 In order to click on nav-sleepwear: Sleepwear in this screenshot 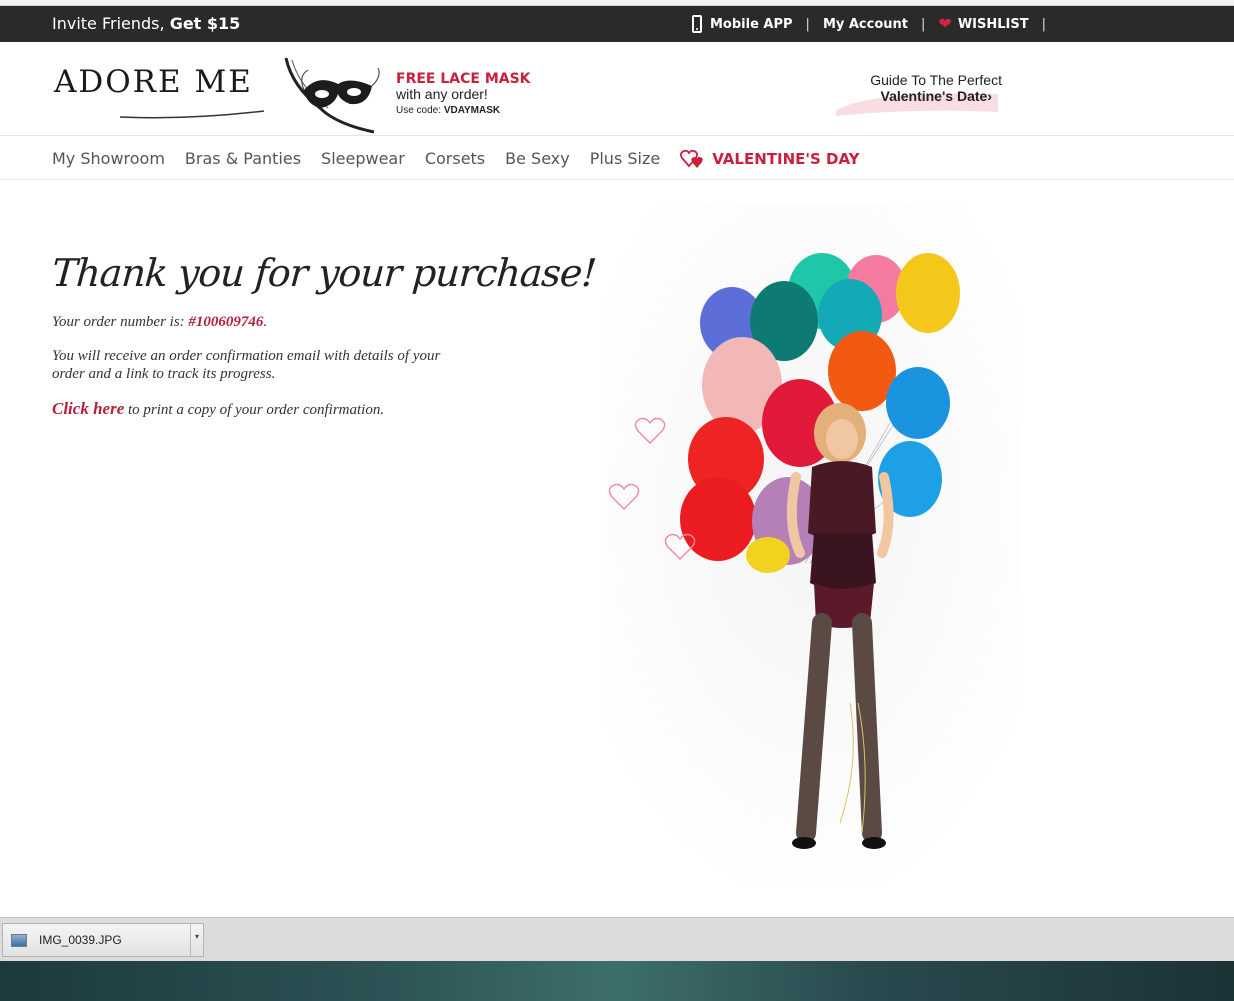, I will do `click(363, 159)`.